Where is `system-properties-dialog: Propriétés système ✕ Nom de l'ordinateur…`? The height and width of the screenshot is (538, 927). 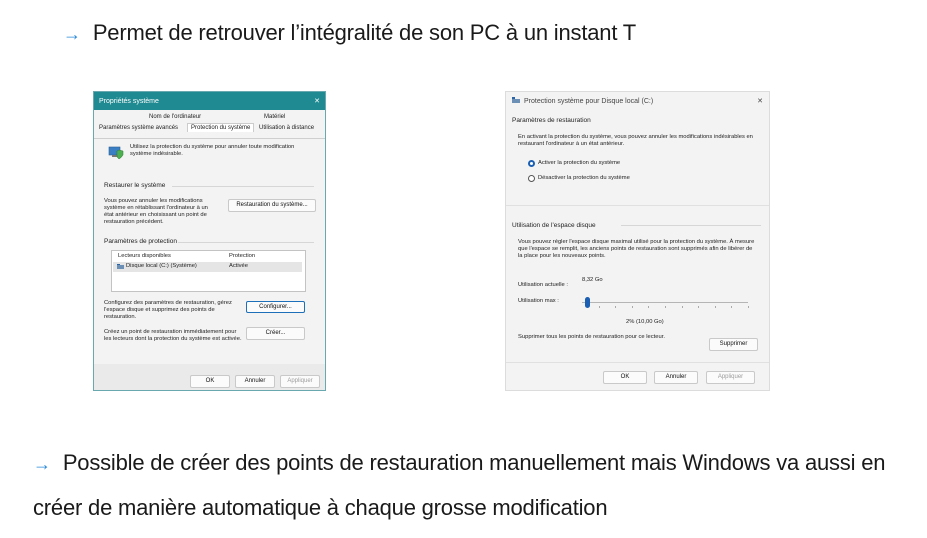 system-properties-dialog: Propriétés système ✕ Nom de l'ordinateur… is located at coordinates (209, 241).